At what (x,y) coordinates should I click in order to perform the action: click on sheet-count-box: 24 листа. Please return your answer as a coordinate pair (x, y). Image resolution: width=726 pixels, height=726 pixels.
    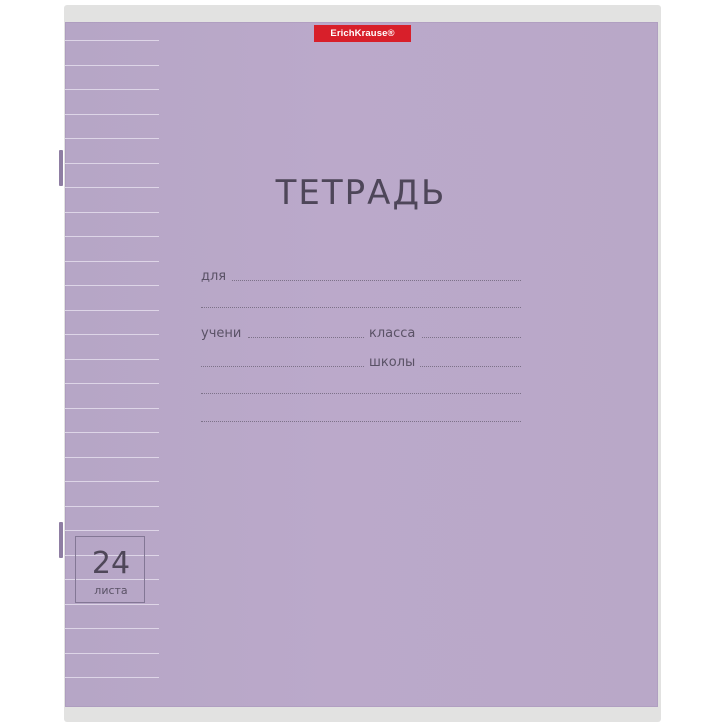
    Looking at the image, I should click on (110, 569).